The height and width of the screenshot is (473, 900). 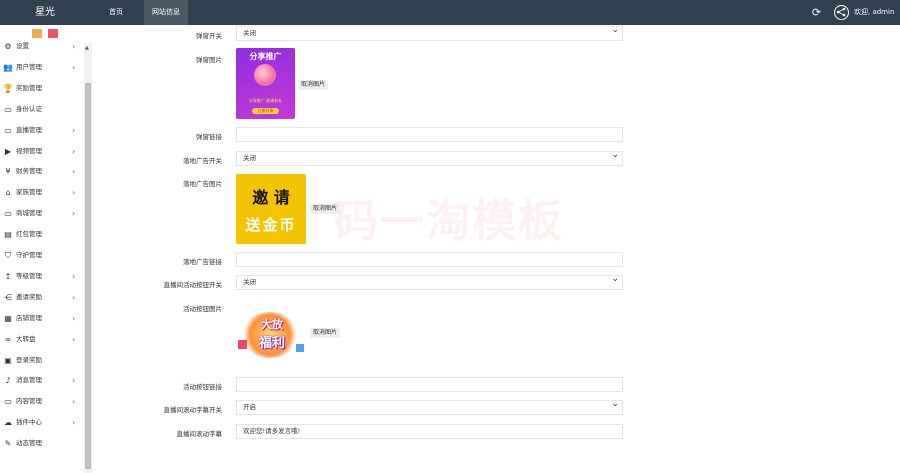 What do you see at coordinates (8, 297) in the screenshot?
I see `share-icon: ⋲` at bounding box center [8, 297].